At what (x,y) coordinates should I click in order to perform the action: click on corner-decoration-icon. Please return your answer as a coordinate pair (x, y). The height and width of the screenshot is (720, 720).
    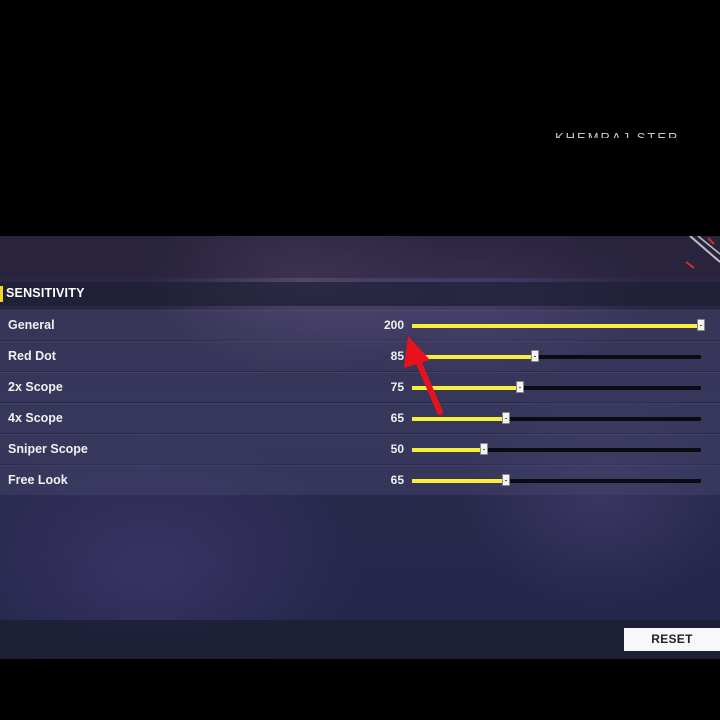
    Looking at the image, I should click on (702, 252).